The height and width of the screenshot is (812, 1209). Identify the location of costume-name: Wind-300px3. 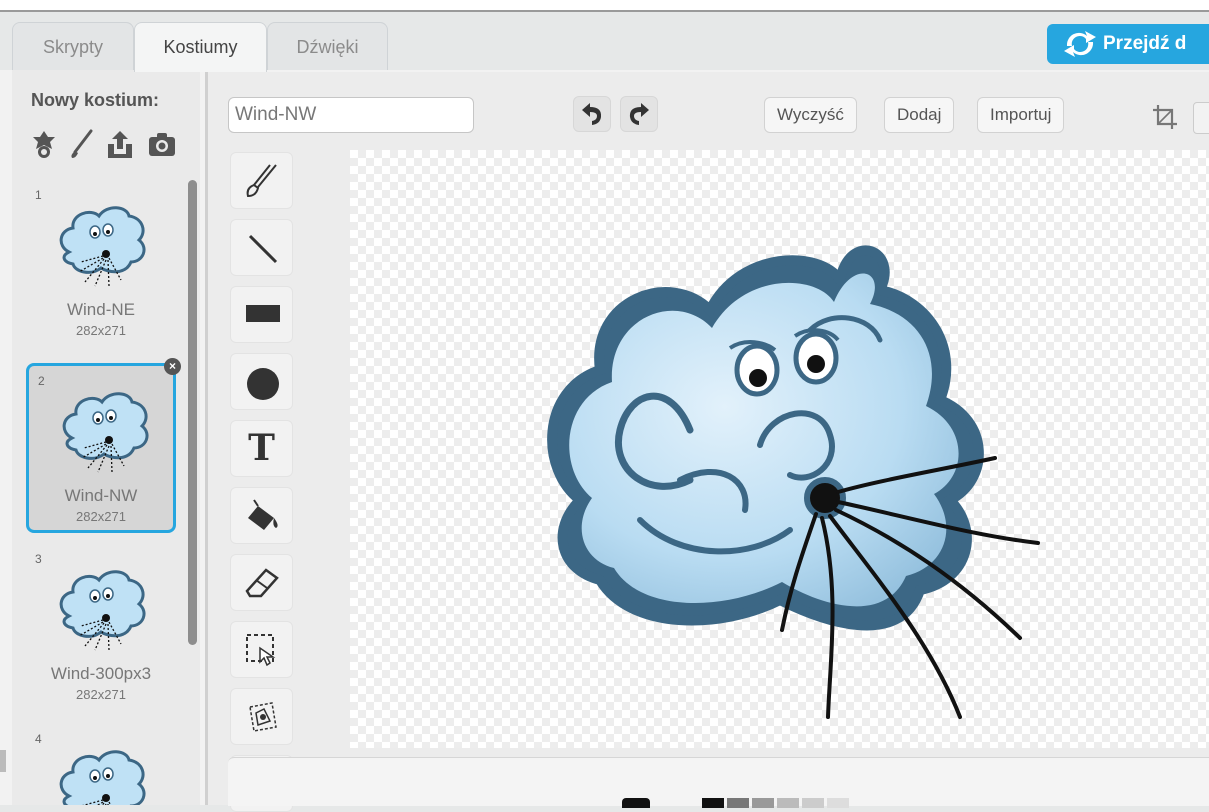
(101, 673).